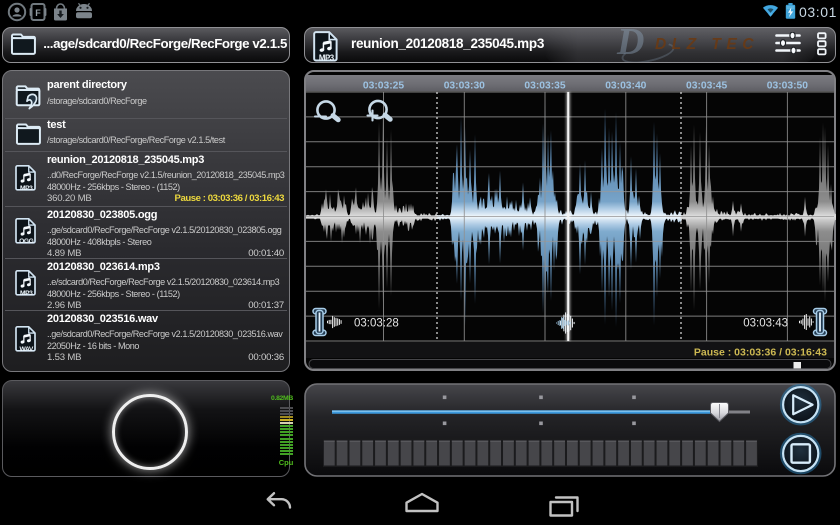  What do you see at coordinates (26, 241) in the screenshot?
I see `svg-text: OGG` at bounding box center [26, 241].